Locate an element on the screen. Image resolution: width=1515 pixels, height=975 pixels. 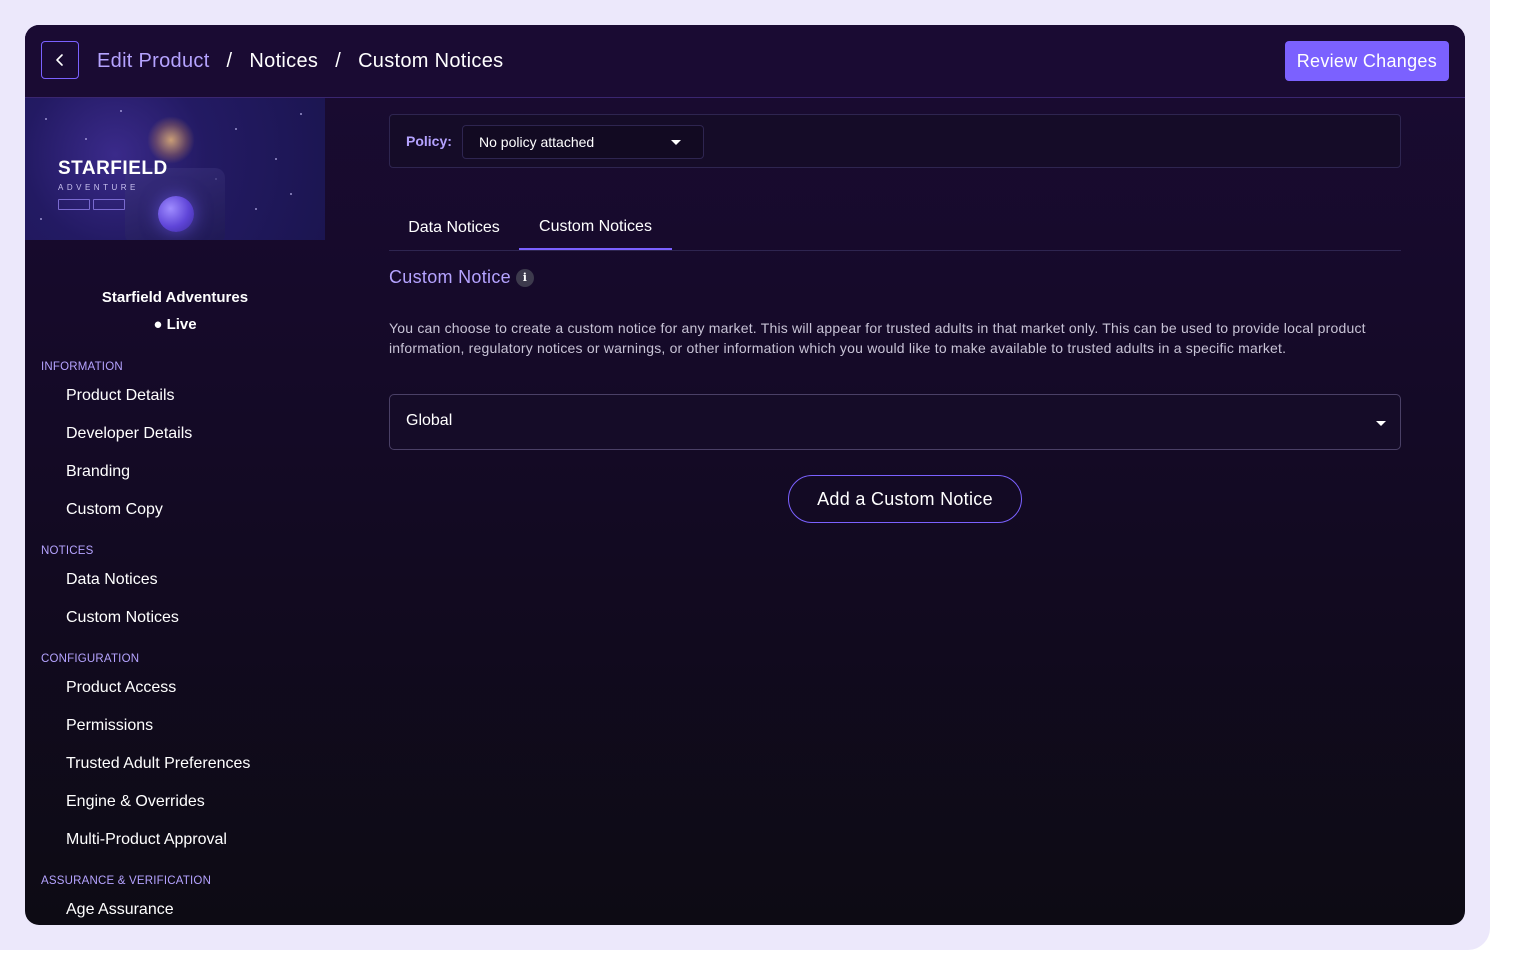
sidebar-item-permissions: Permissions is located at coordinates (109, 726).